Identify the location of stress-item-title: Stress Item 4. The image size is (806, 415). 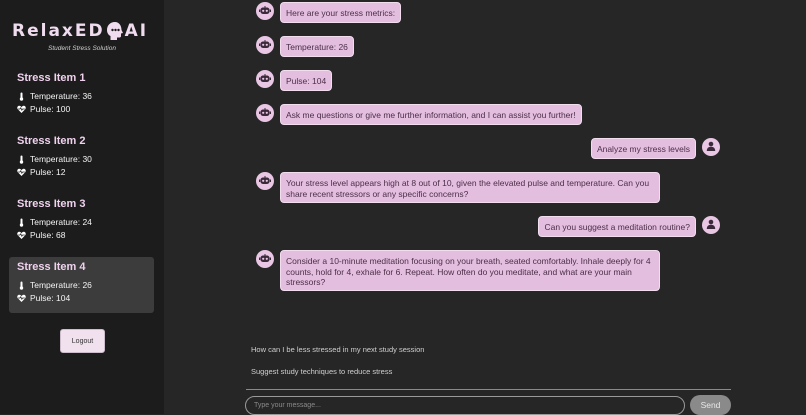
(51, 267).